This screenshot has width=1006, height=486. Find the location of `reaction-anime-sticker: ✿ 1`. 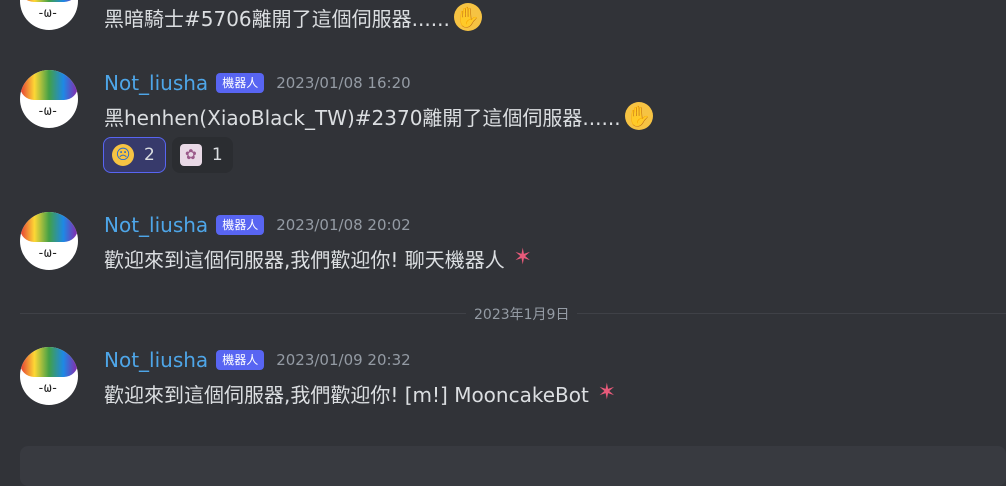

reaction-anime-sticker: ✿ 1 is located at coordinates (202, 155).